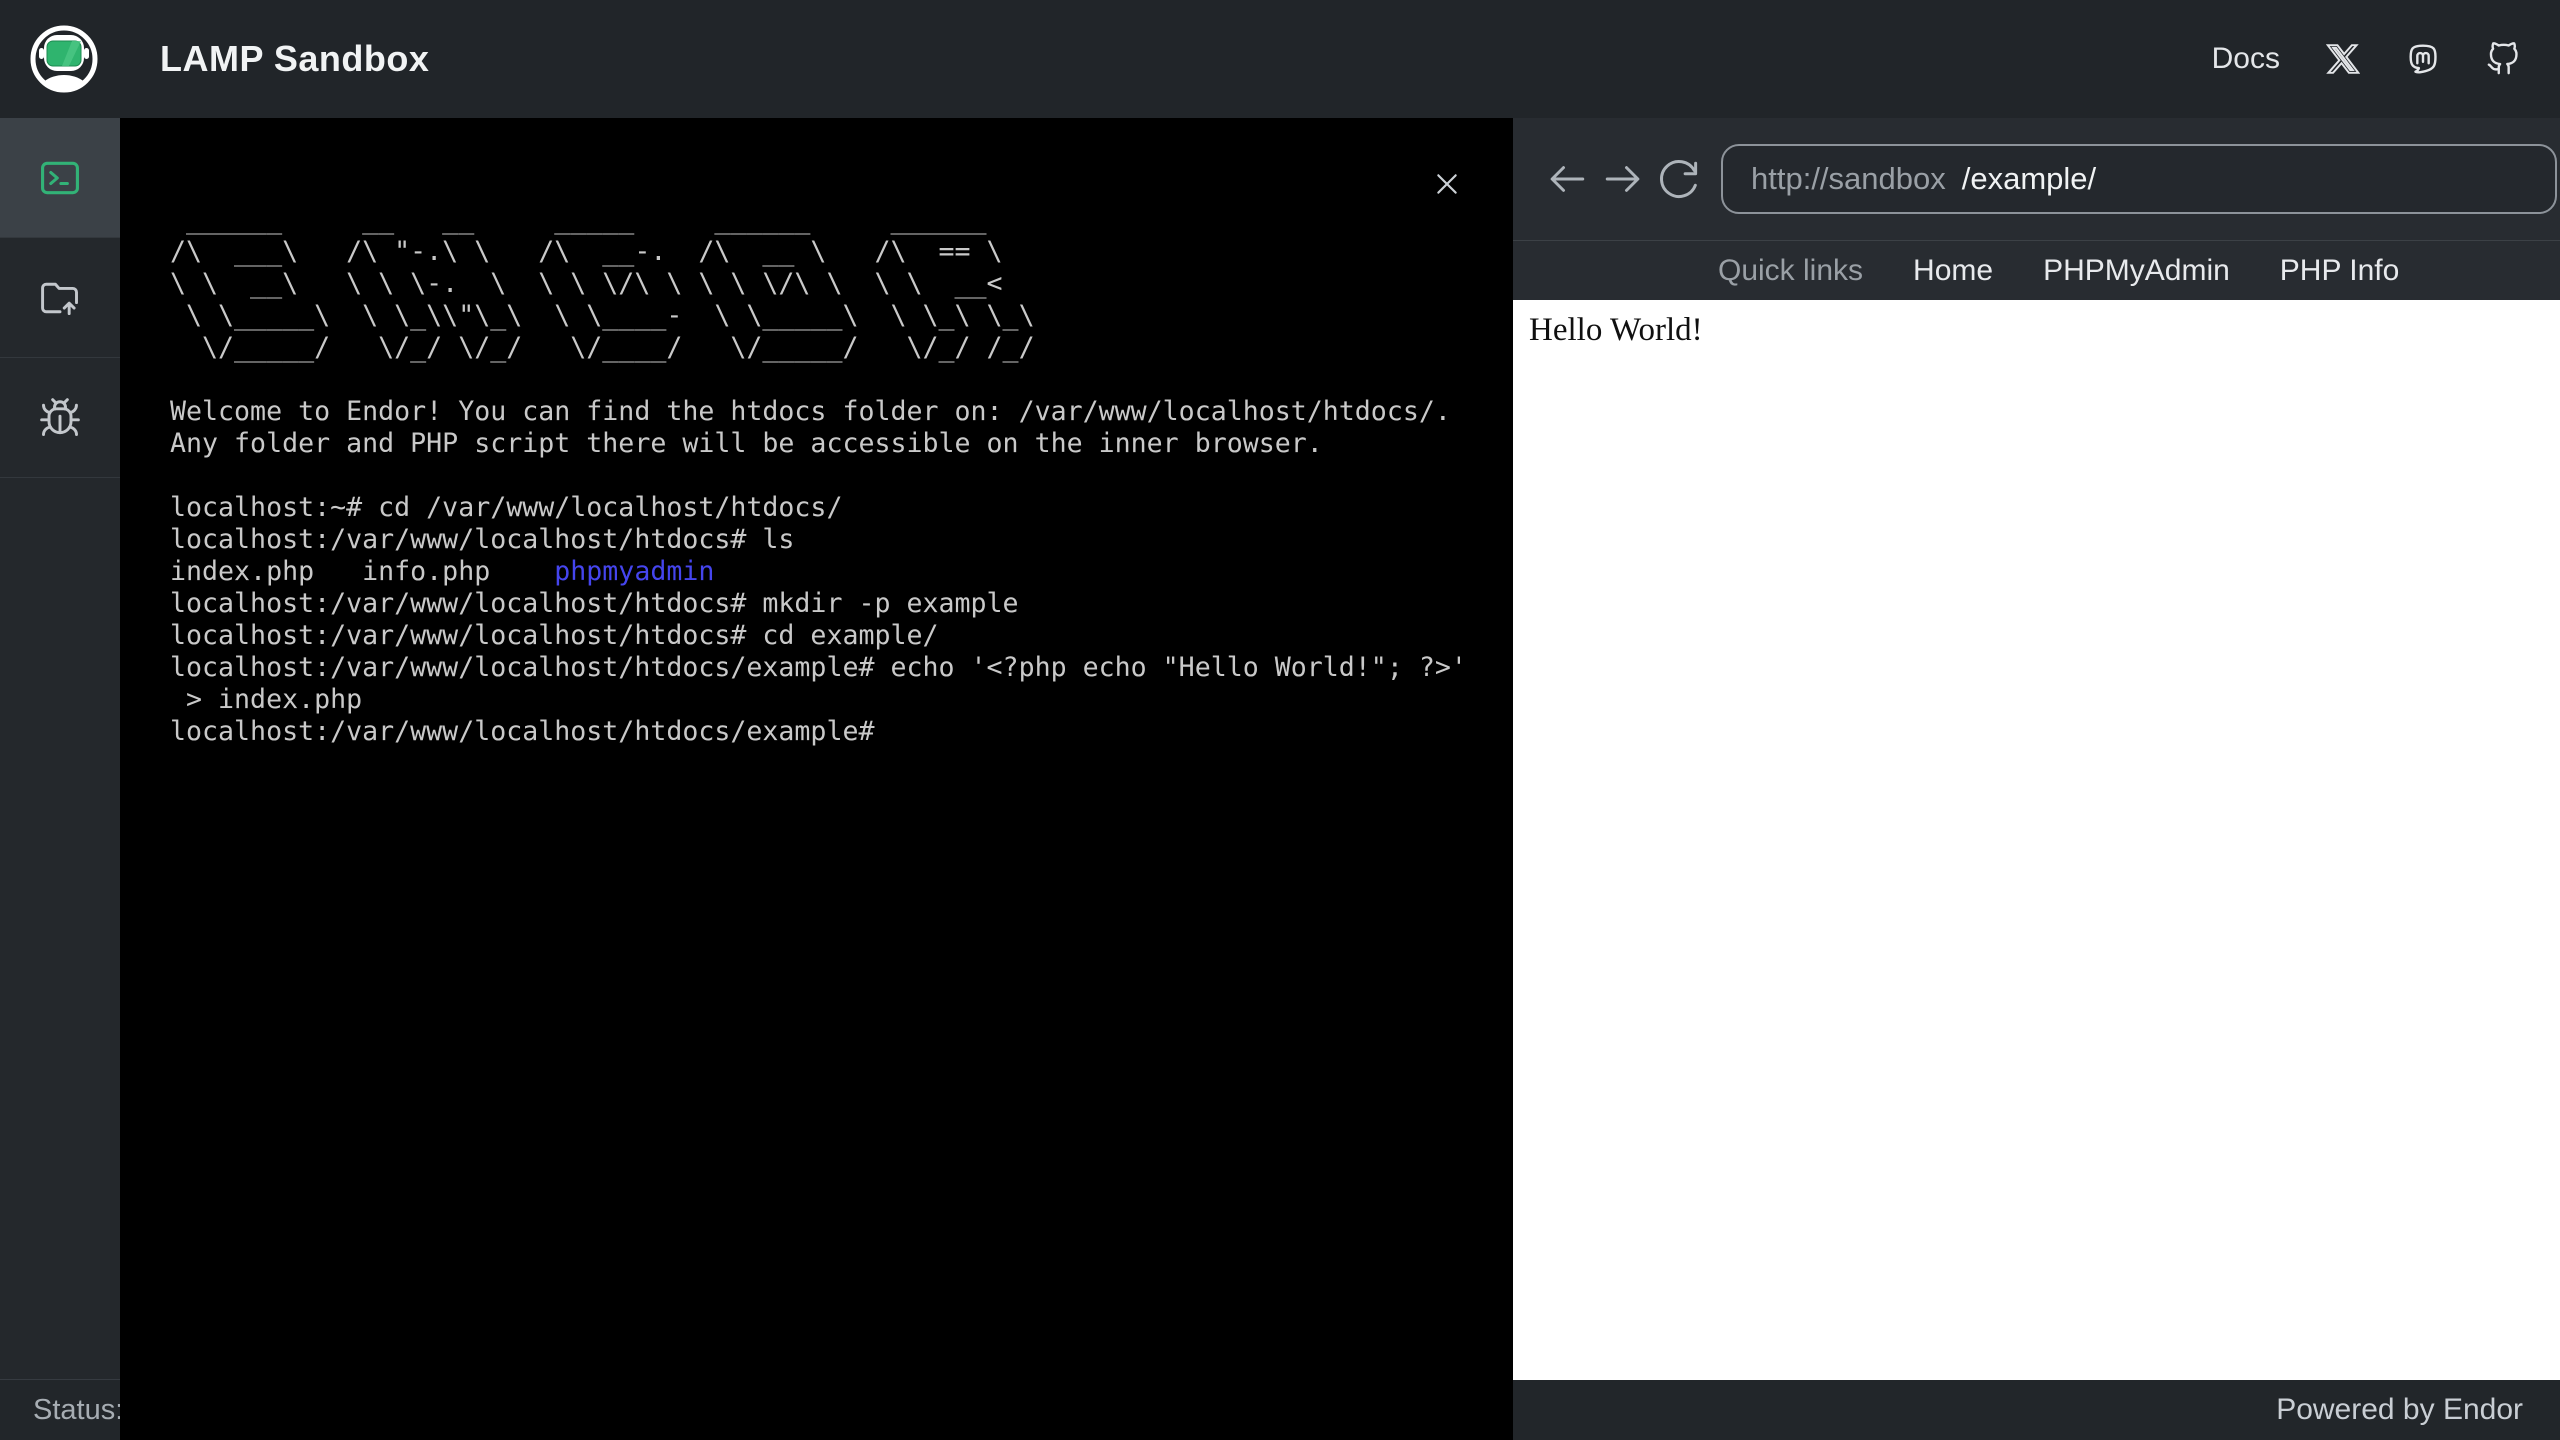  Describe the element at coordinates (2136, 271) in the screenshot. I see `quick-link-phpmyadmin: PHPMyAdmin` at that location.